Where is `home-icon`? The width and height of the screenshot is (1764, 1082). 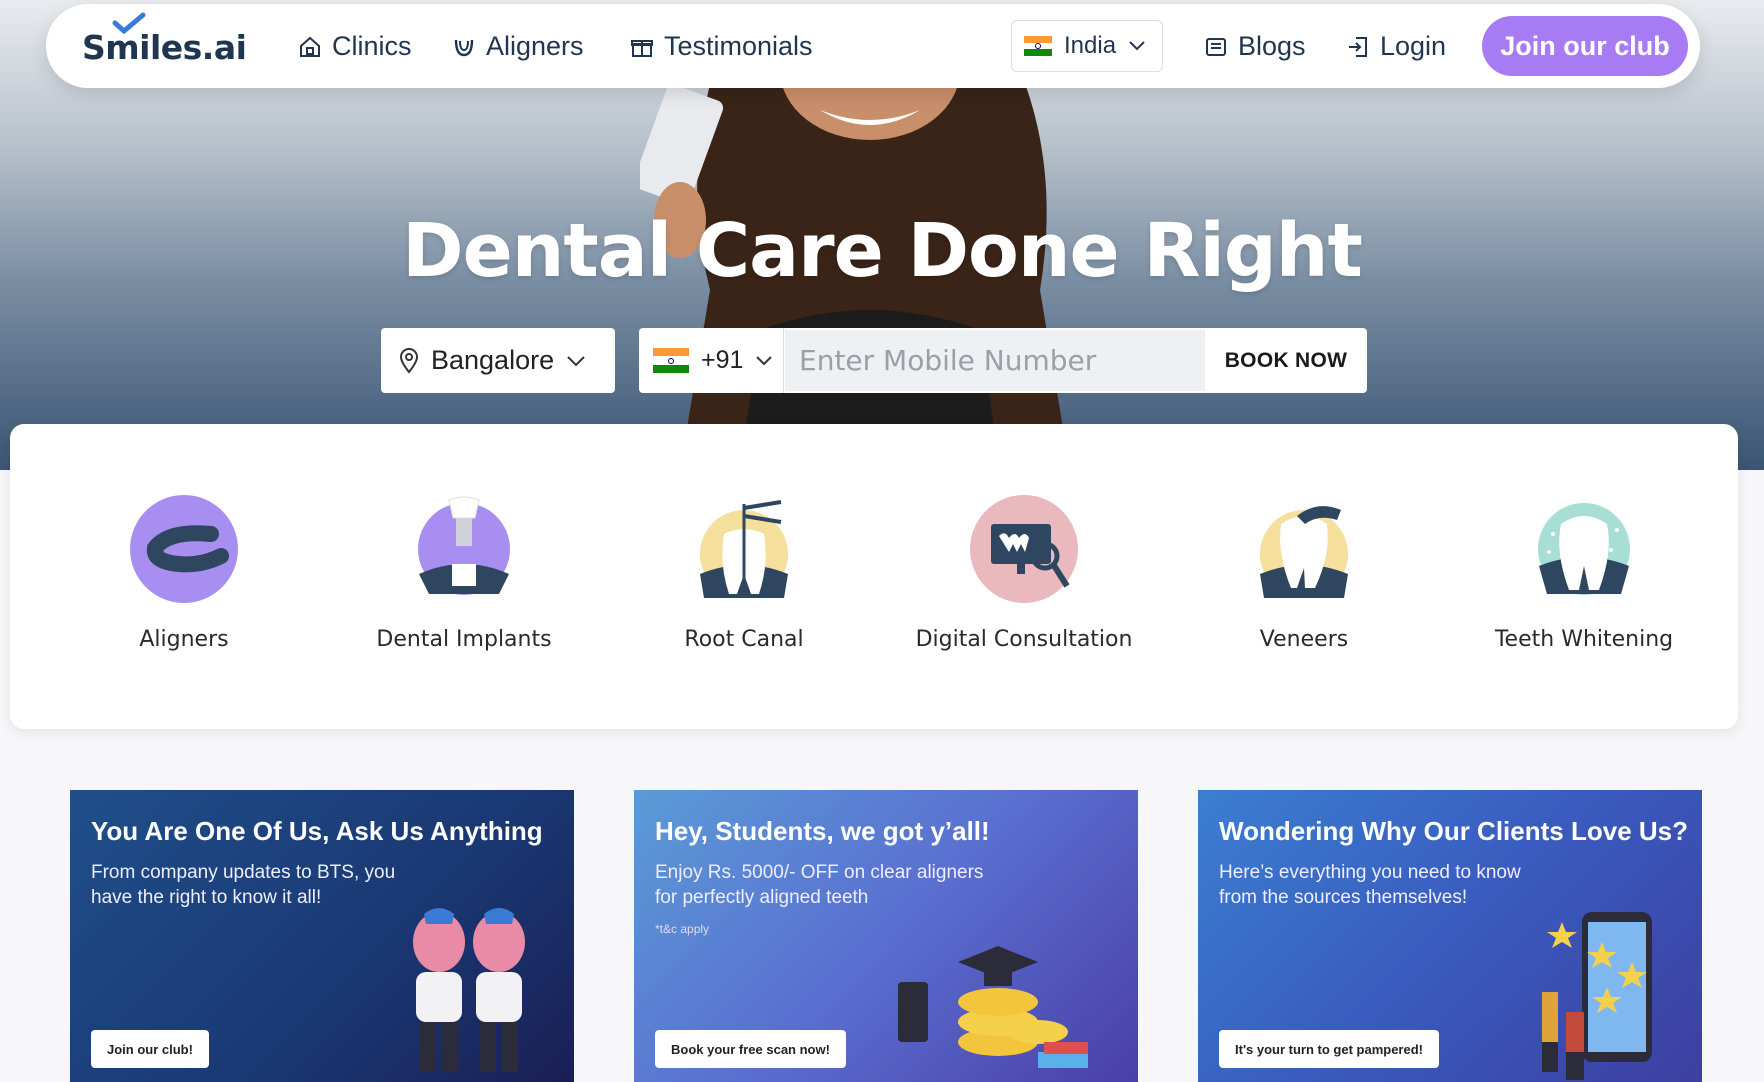
home-icon is located at coordinates (310, 46).